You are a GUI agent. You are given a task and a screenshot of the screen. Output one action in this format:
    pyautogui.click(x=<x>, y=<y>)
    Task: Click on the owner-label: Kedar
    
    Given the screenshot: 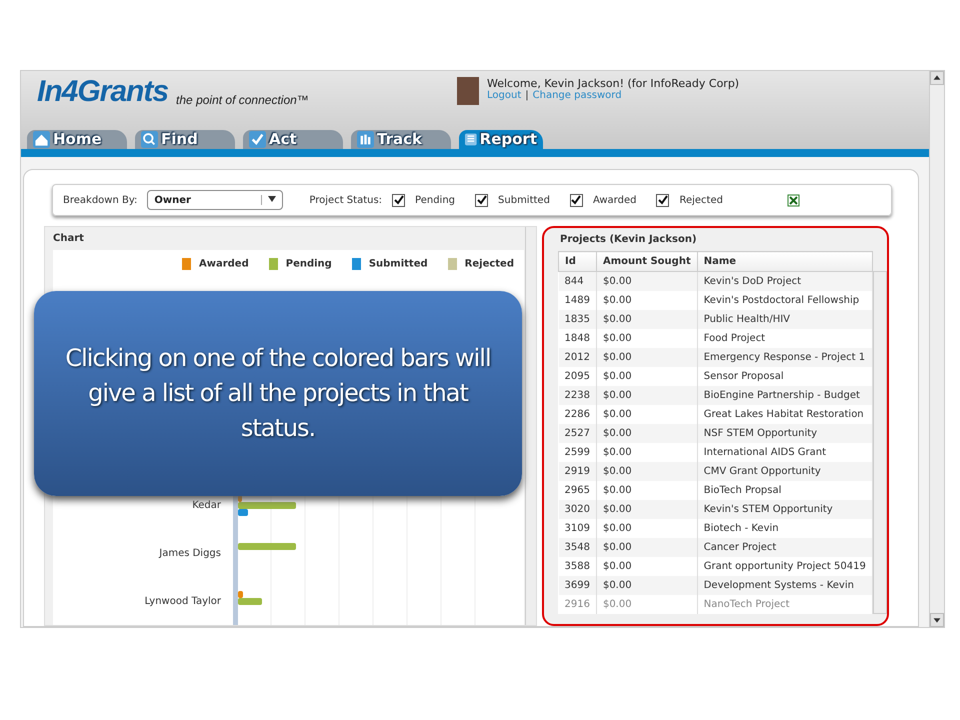 What is the action you would take?
    pyautogui.click(x=206, y=505)
    